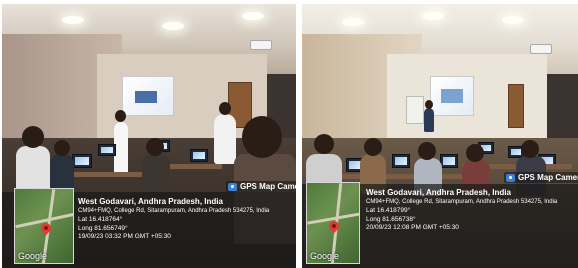 The width and height of the screenshot is (578, 268). I want to click on datetime: 20/09/23 12:08 PM GMT +05:30, so click(412, 228).